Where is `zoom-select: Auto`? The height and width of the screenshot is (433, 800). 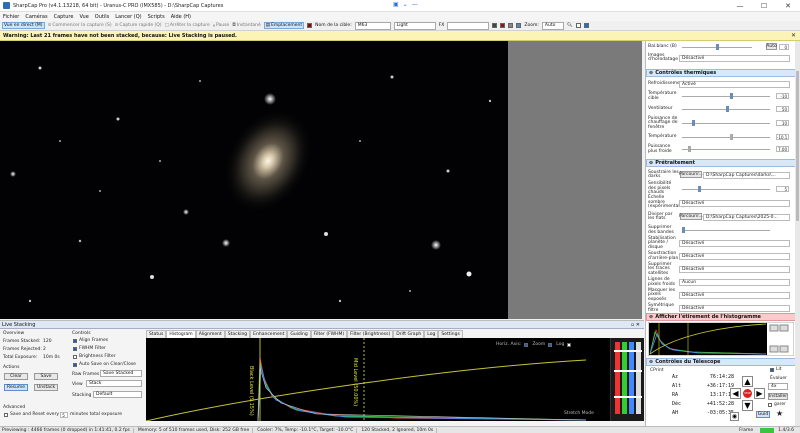
zoom-select: Auto is located at coordinates (552, 25).